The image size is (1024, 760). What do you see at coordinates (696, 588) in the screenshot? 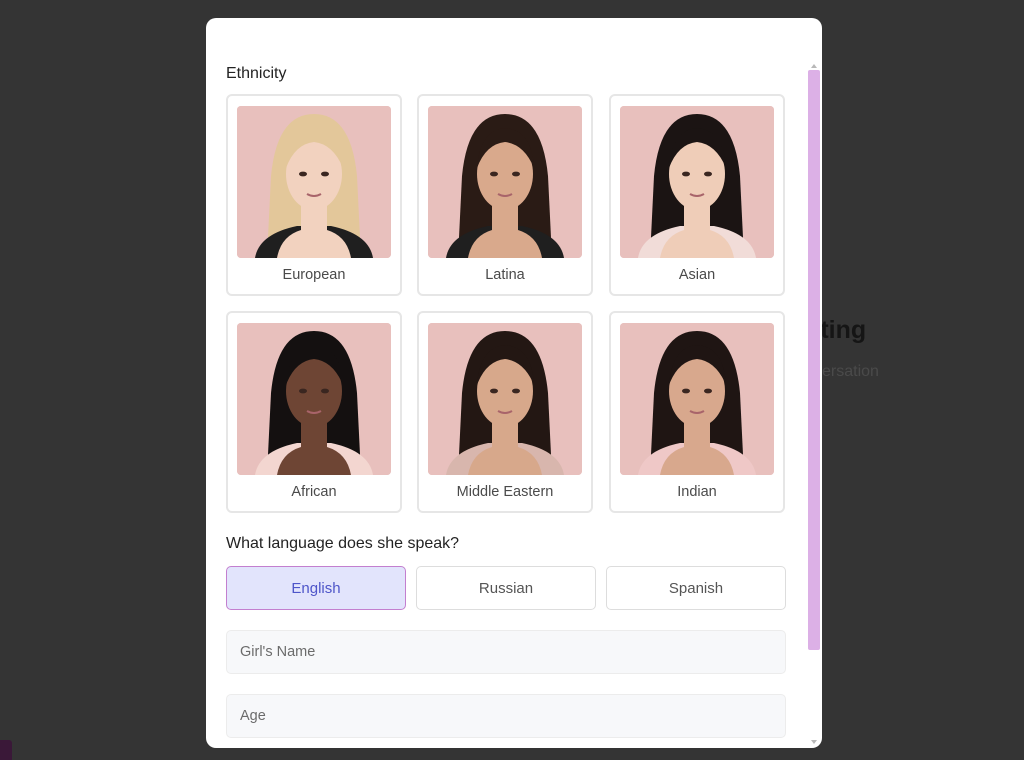
I see `language-option-spanish: Spanish` at bounding box center [696, 588].